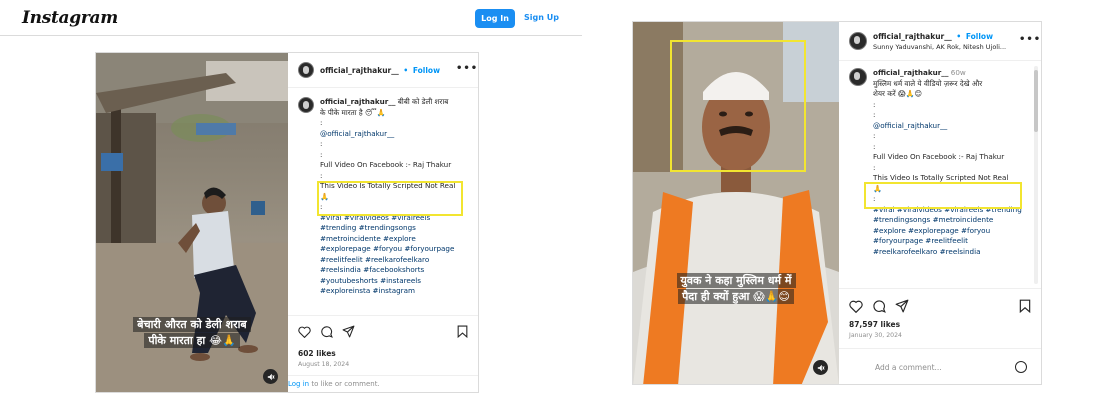 This screenshot has height=414, width=1100. I want to click on caption-hashtags: #reelkarofeelkaro #reelsindia, so click(953, 252).